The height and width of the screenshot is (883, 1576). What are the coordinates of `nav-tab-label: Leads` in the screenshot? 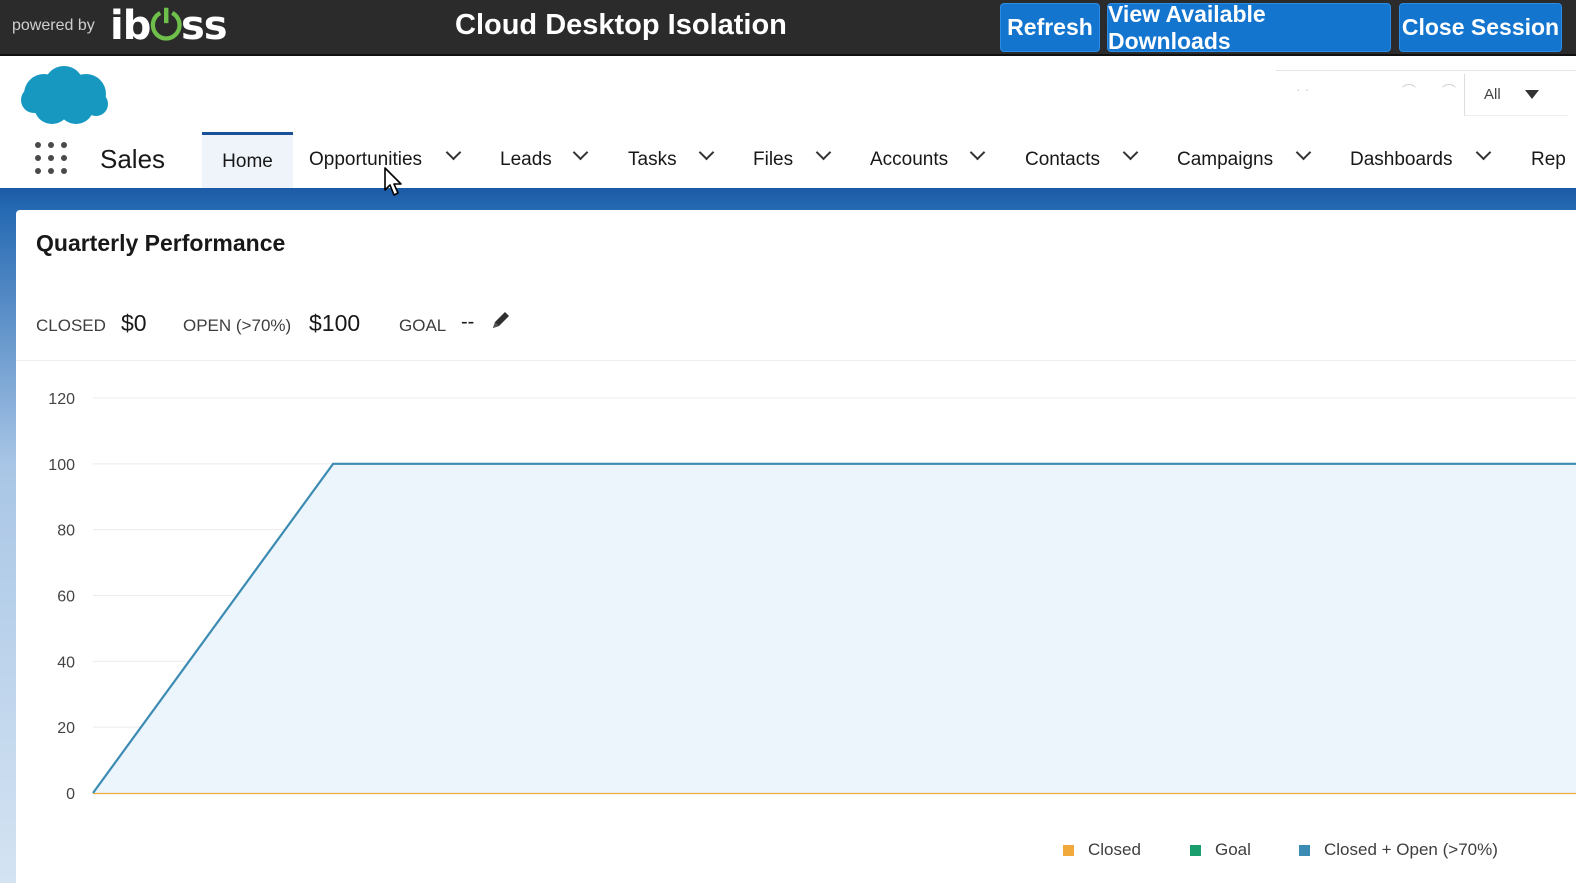 It's located at (526, 159).